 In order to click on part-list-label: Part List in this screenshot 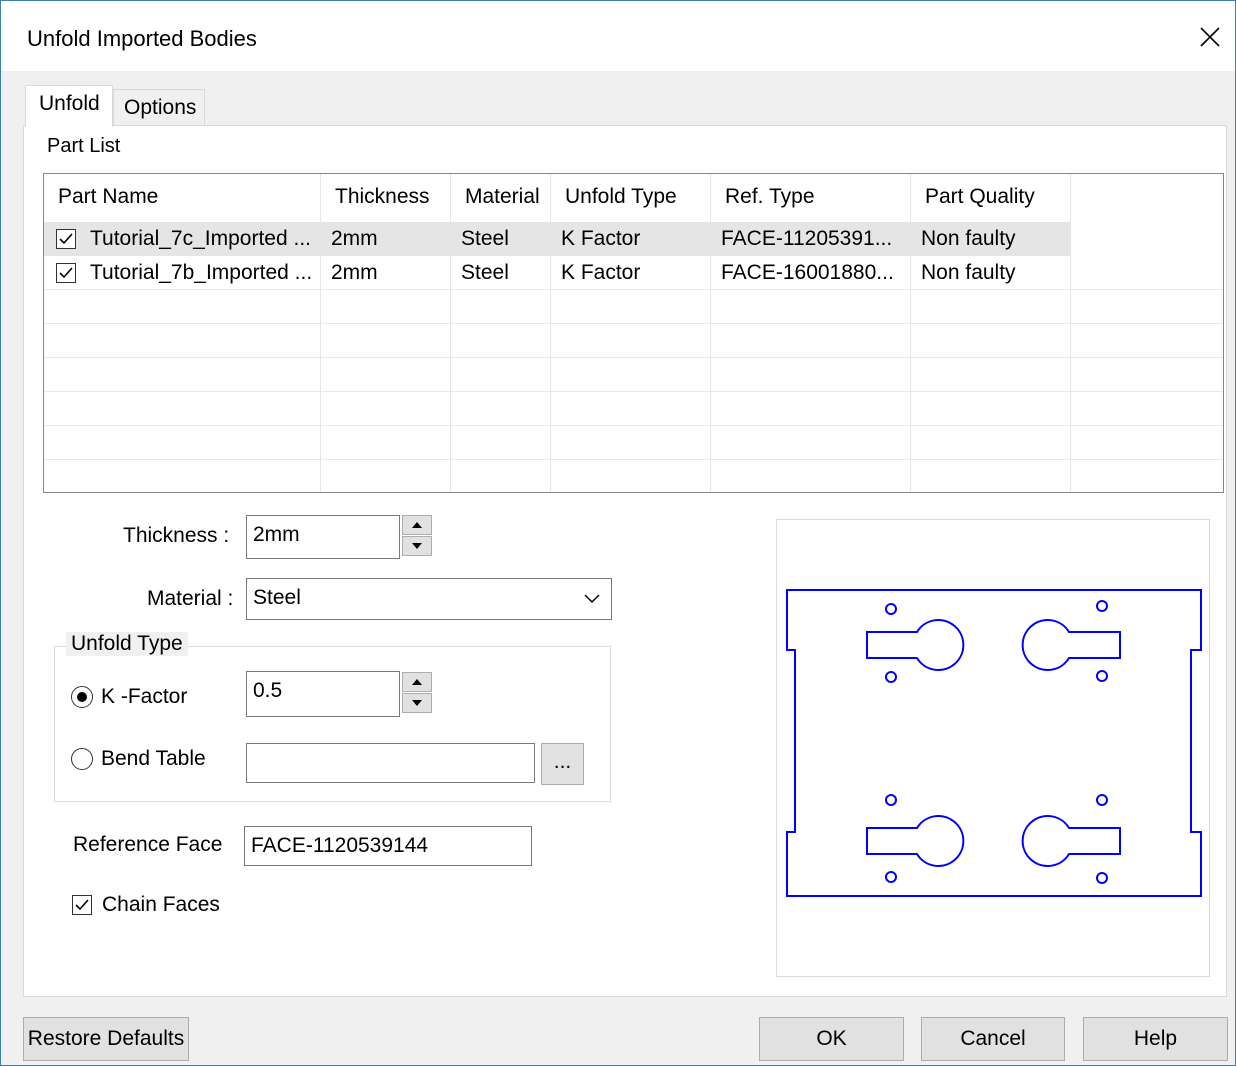, I will do `click(84, 146)`.